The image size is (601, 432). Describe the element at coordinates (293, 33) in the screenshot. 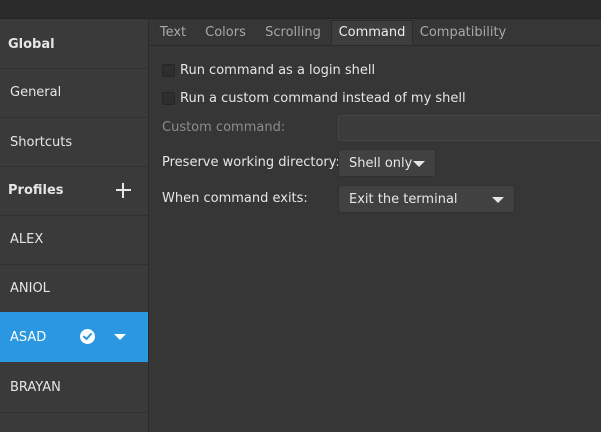

I see `tab-scrolling: Scrolling` at that location.